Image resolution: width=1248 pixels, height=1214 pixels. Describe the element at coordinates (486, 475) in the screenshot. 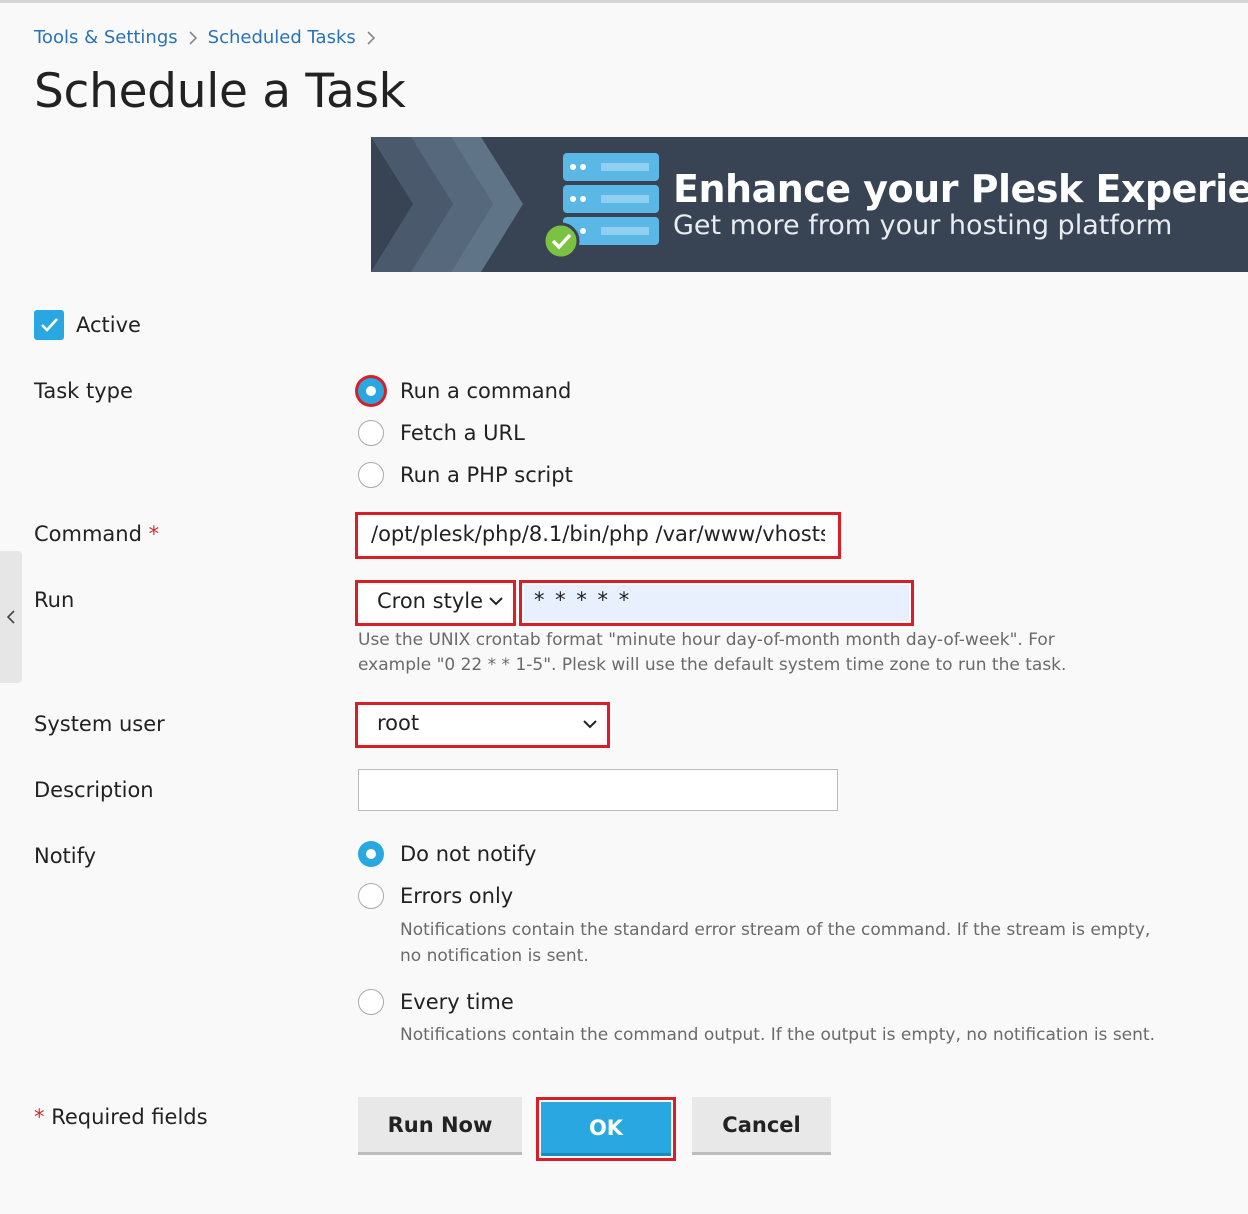

I see `radio-run-php-label: Run a PHP script` at that location.